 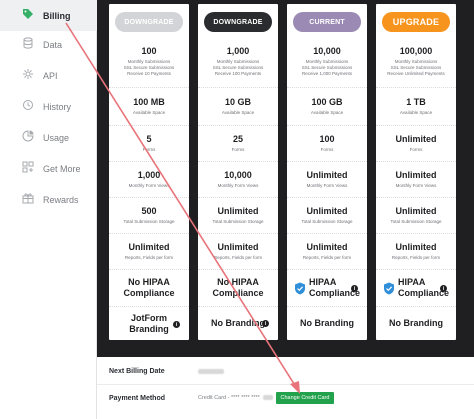 What do you see at coordinates (62, 168) in the screenshot?
I see `sidebar-item-label: Get More` at bounding box center [62, 168].